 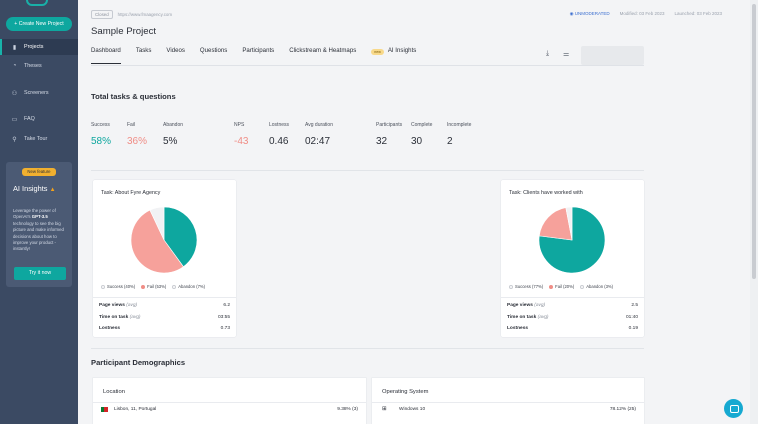 I want to click on lightning-icon: ▲, so click(x=52, y=190).